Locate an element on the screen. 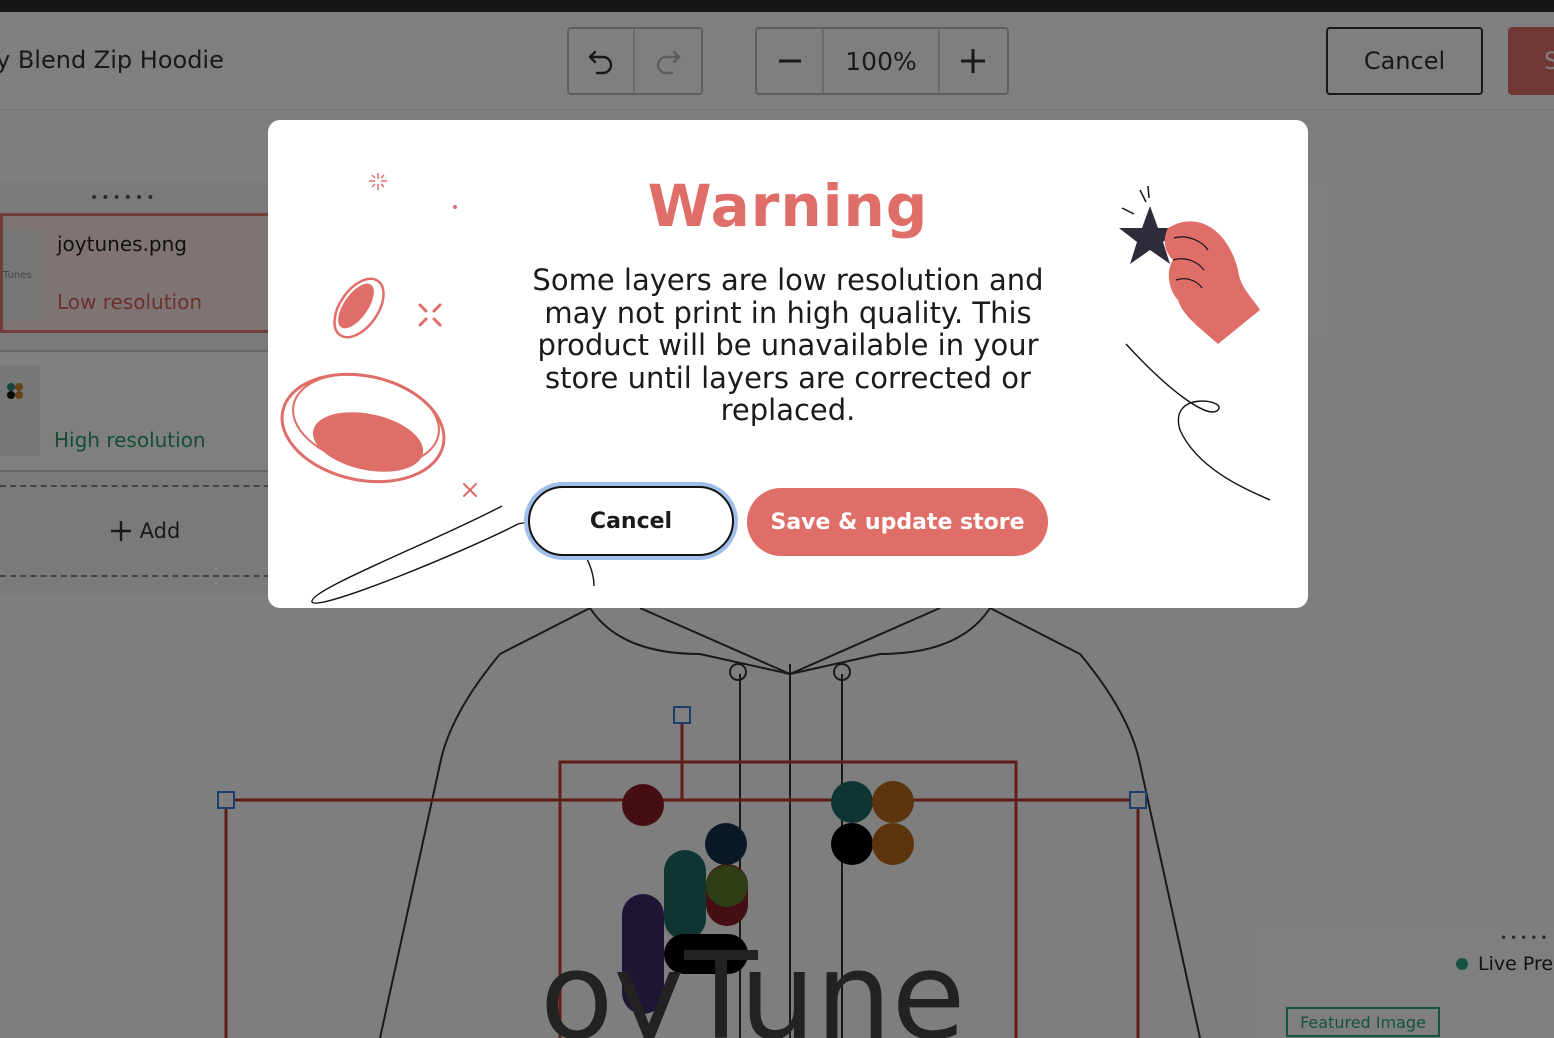  dialog-title: Warning is located at coordinates (788, 206).